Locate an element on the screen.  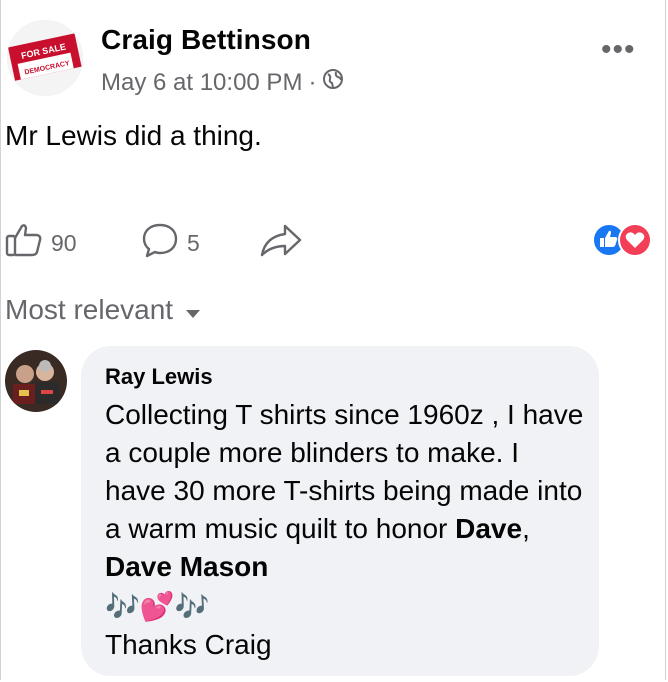
comment-sort-dropdown: Most relevant is located at coordinates (103, 310).